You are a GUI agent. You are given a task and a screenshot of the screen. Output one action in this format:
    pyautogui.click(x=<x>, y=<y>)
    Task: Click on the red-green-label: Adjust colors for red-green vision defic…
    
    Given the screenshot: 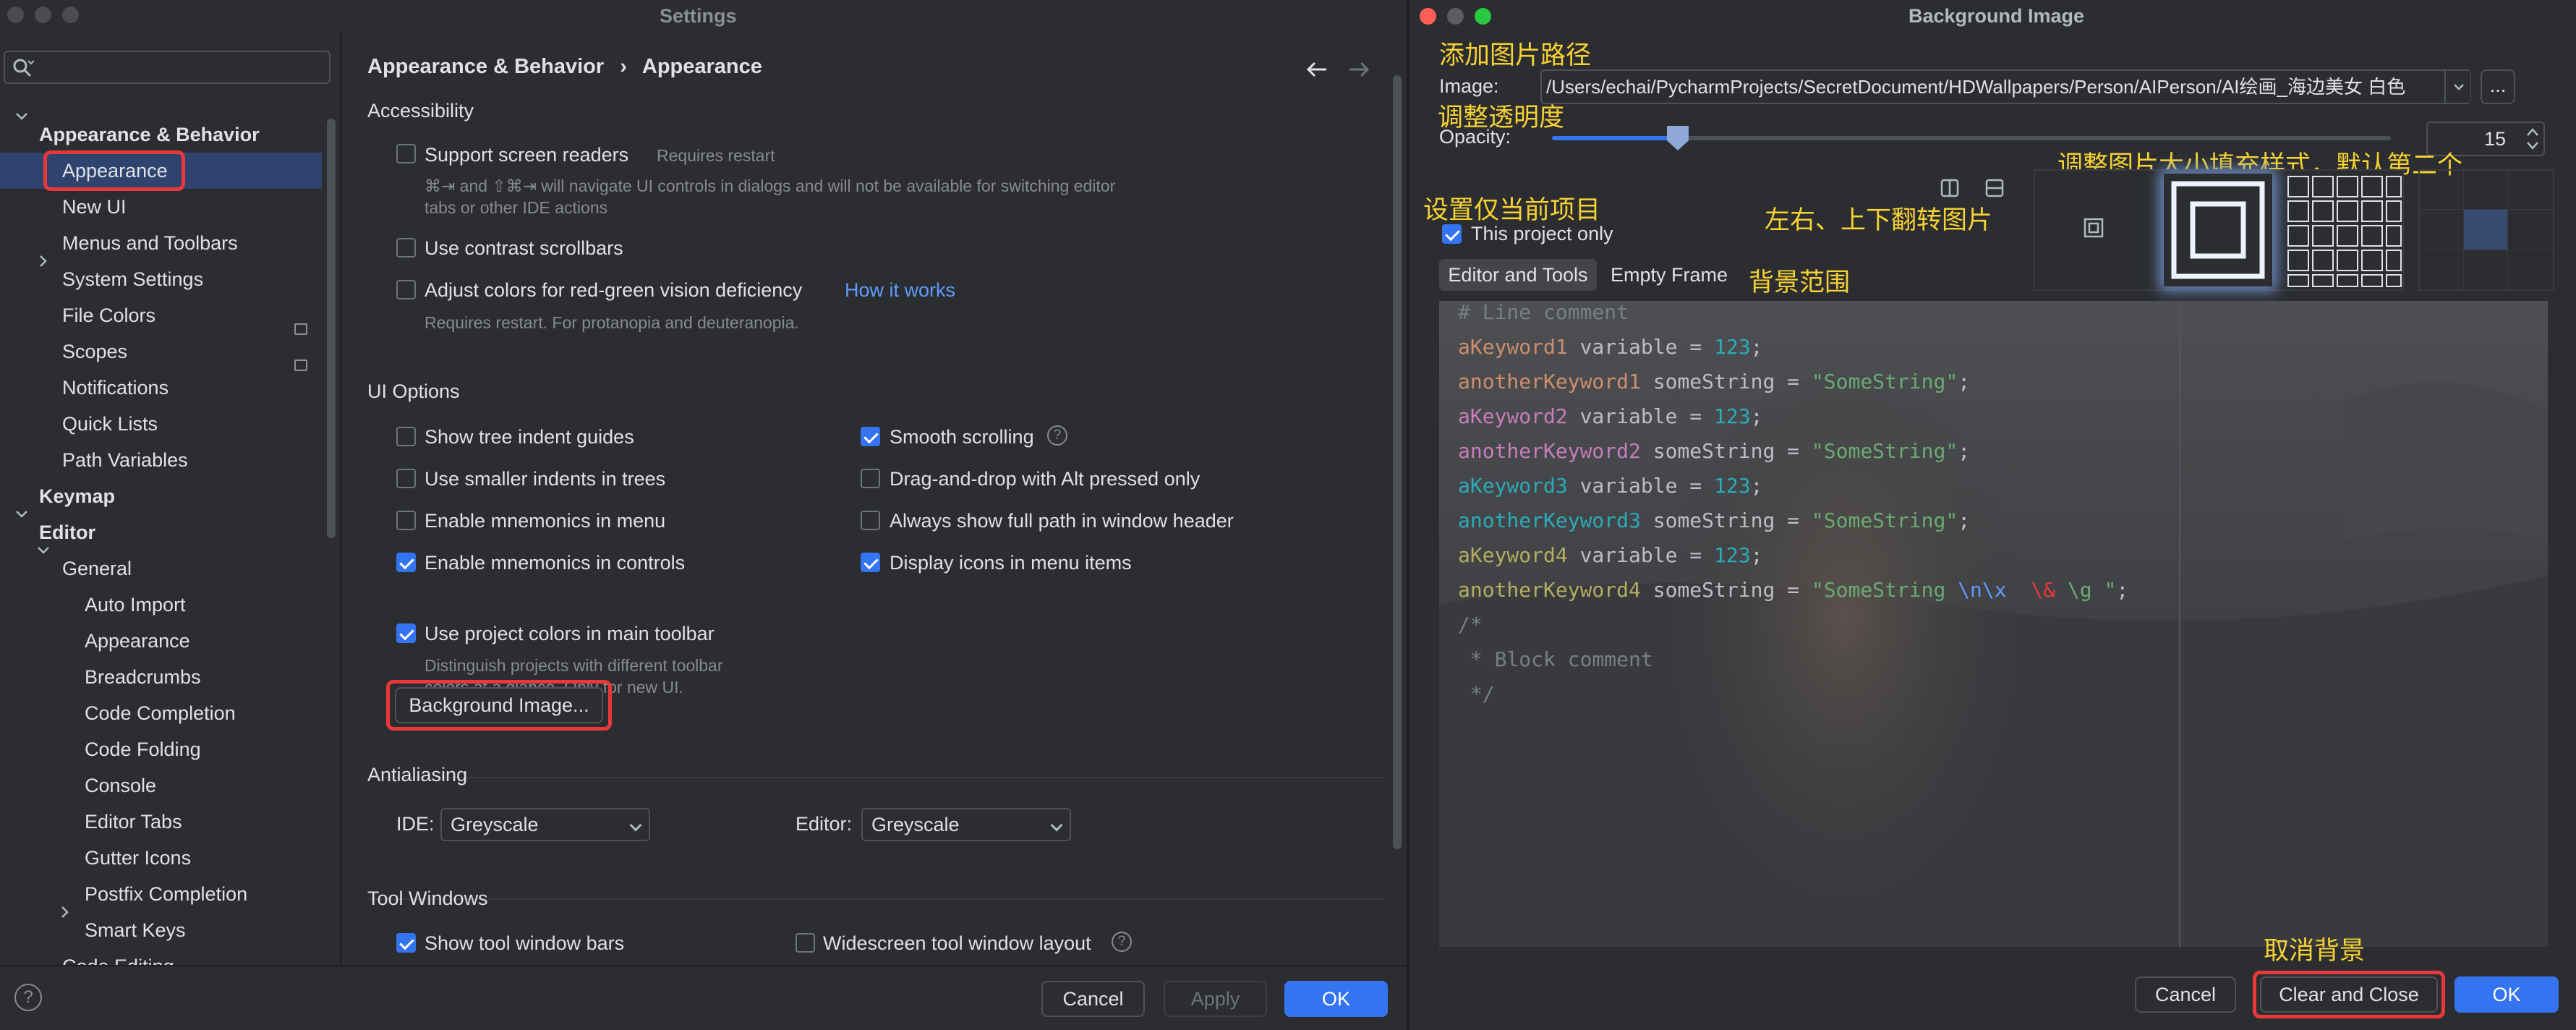 What is the action you would take?
    pyautogui.click(x=613, y=290)
    